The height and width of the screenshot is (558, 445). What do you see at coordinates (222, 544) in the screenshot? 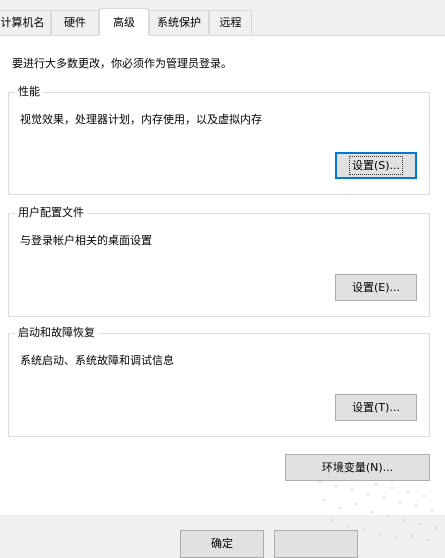
I see `ok-button: 确定` at bounding box center [222, 544].